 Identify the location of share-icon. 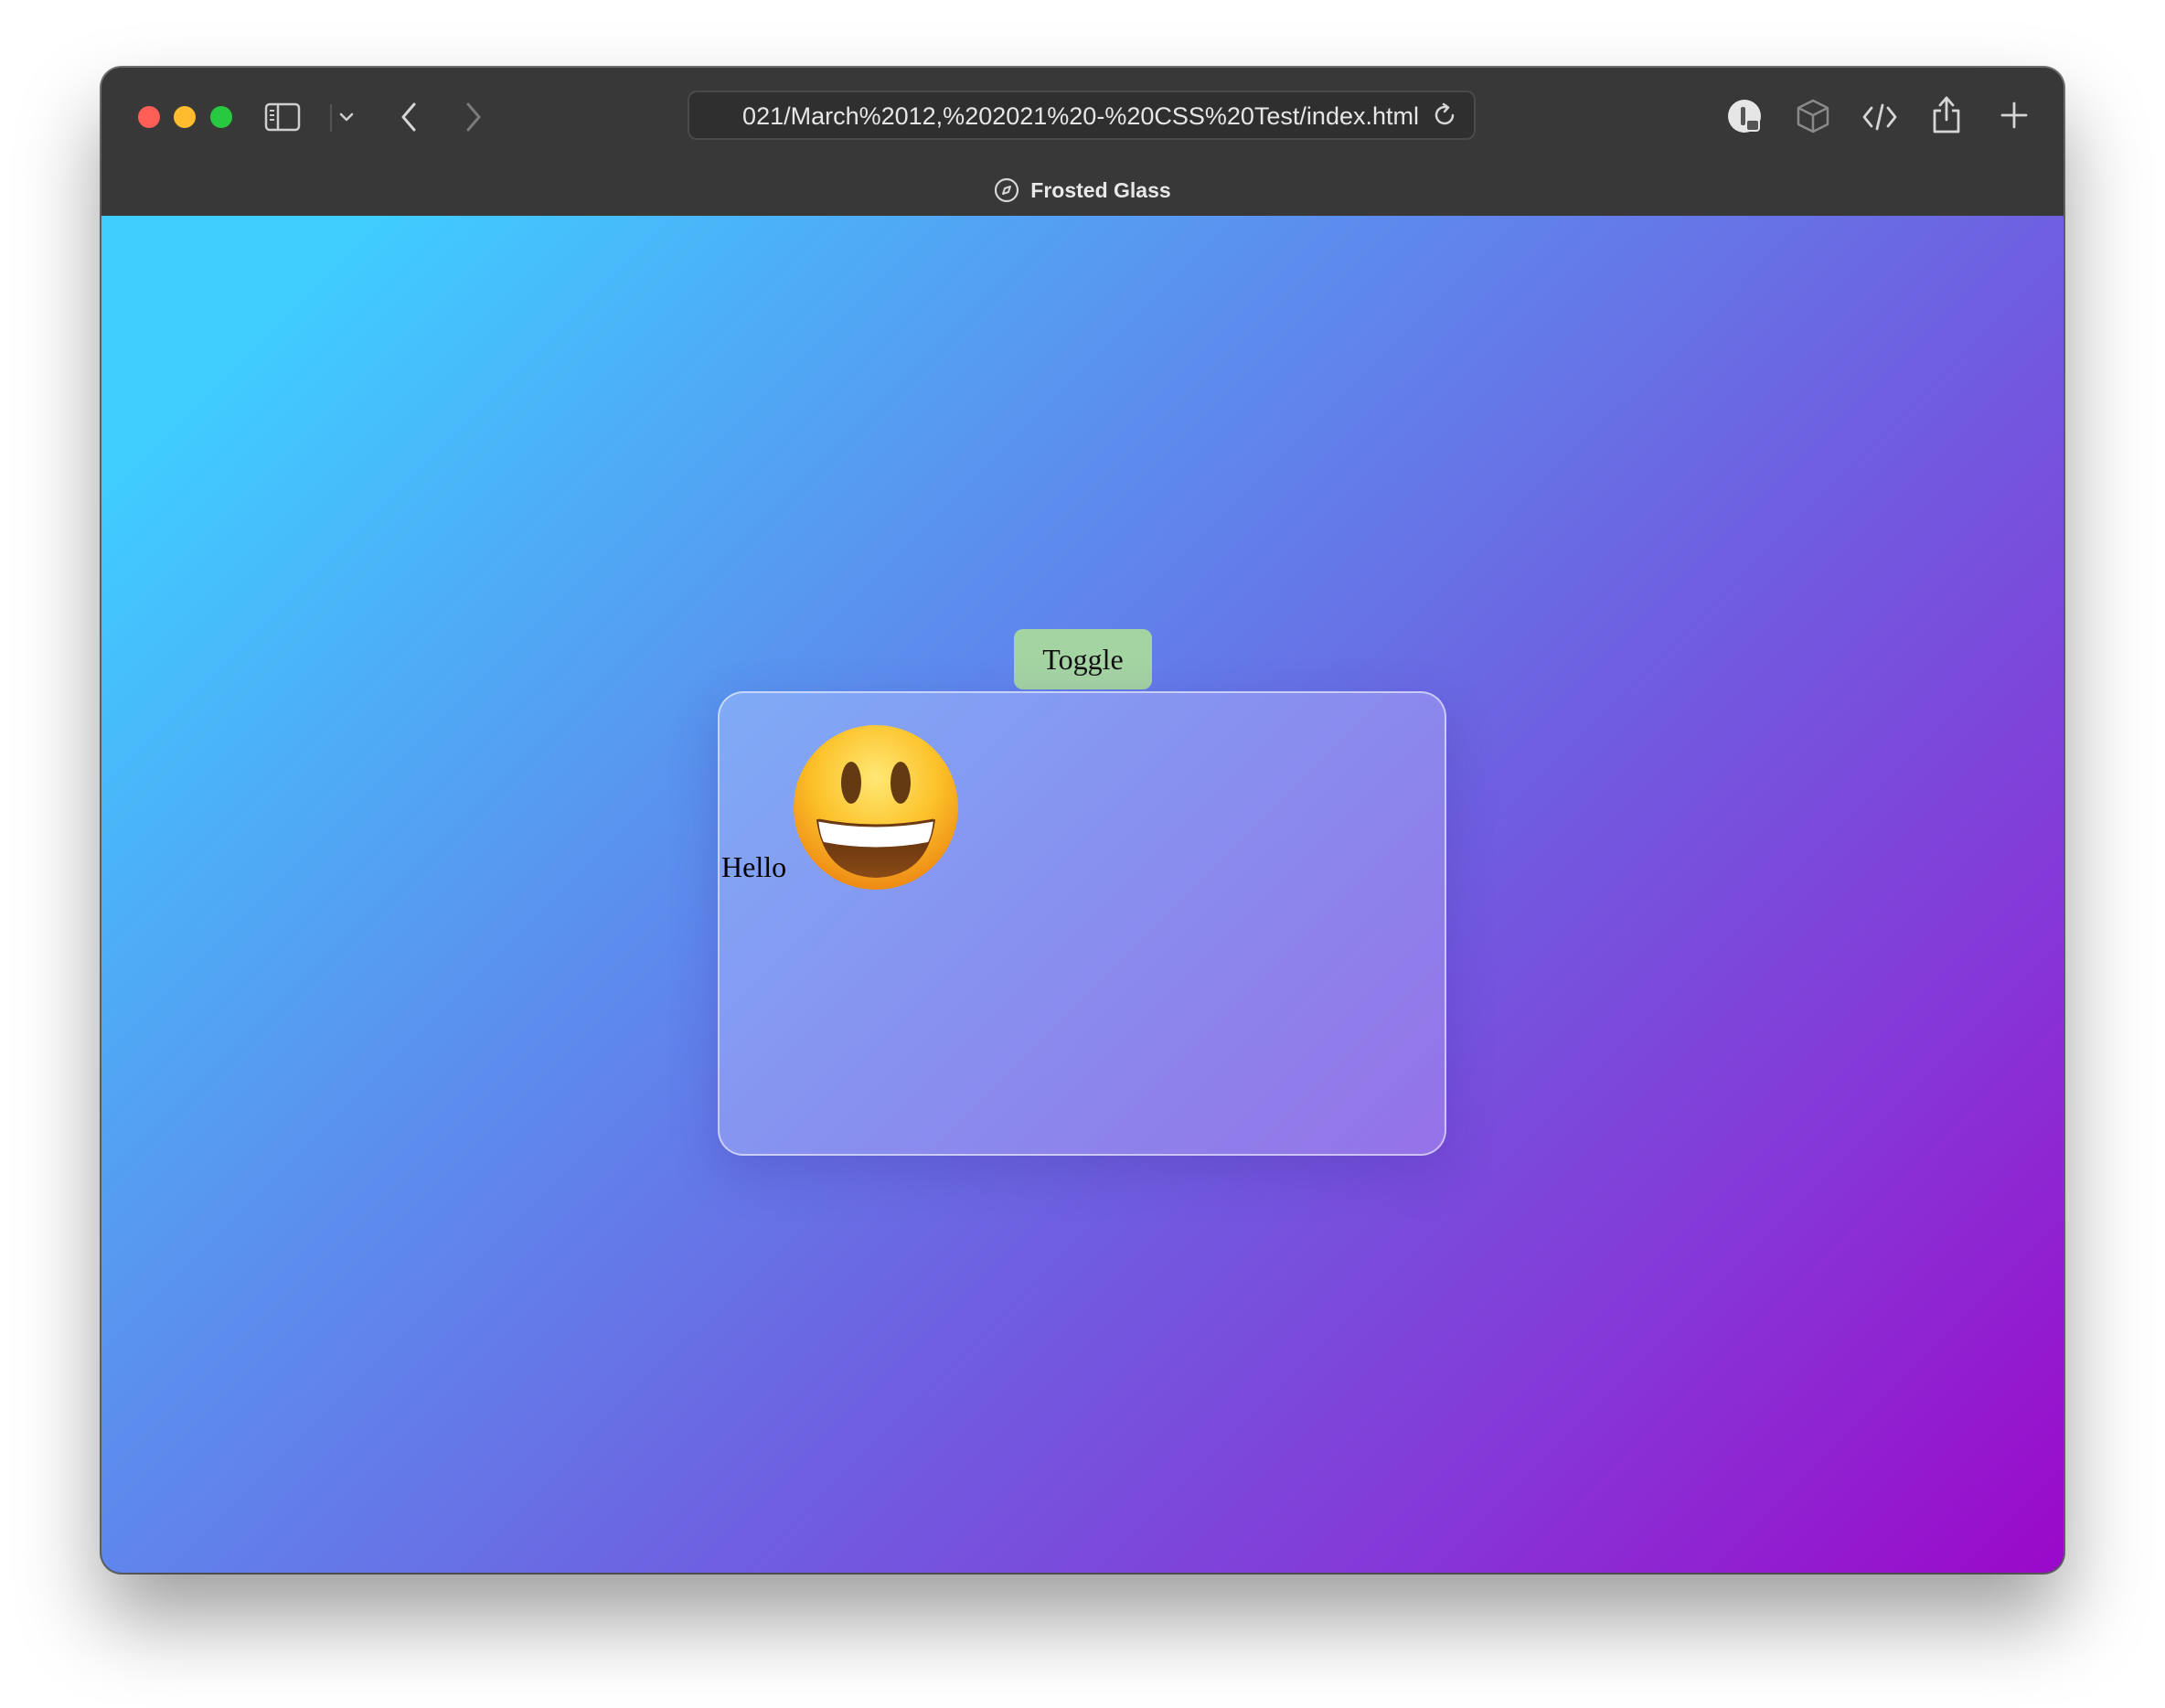
(1946, 114).